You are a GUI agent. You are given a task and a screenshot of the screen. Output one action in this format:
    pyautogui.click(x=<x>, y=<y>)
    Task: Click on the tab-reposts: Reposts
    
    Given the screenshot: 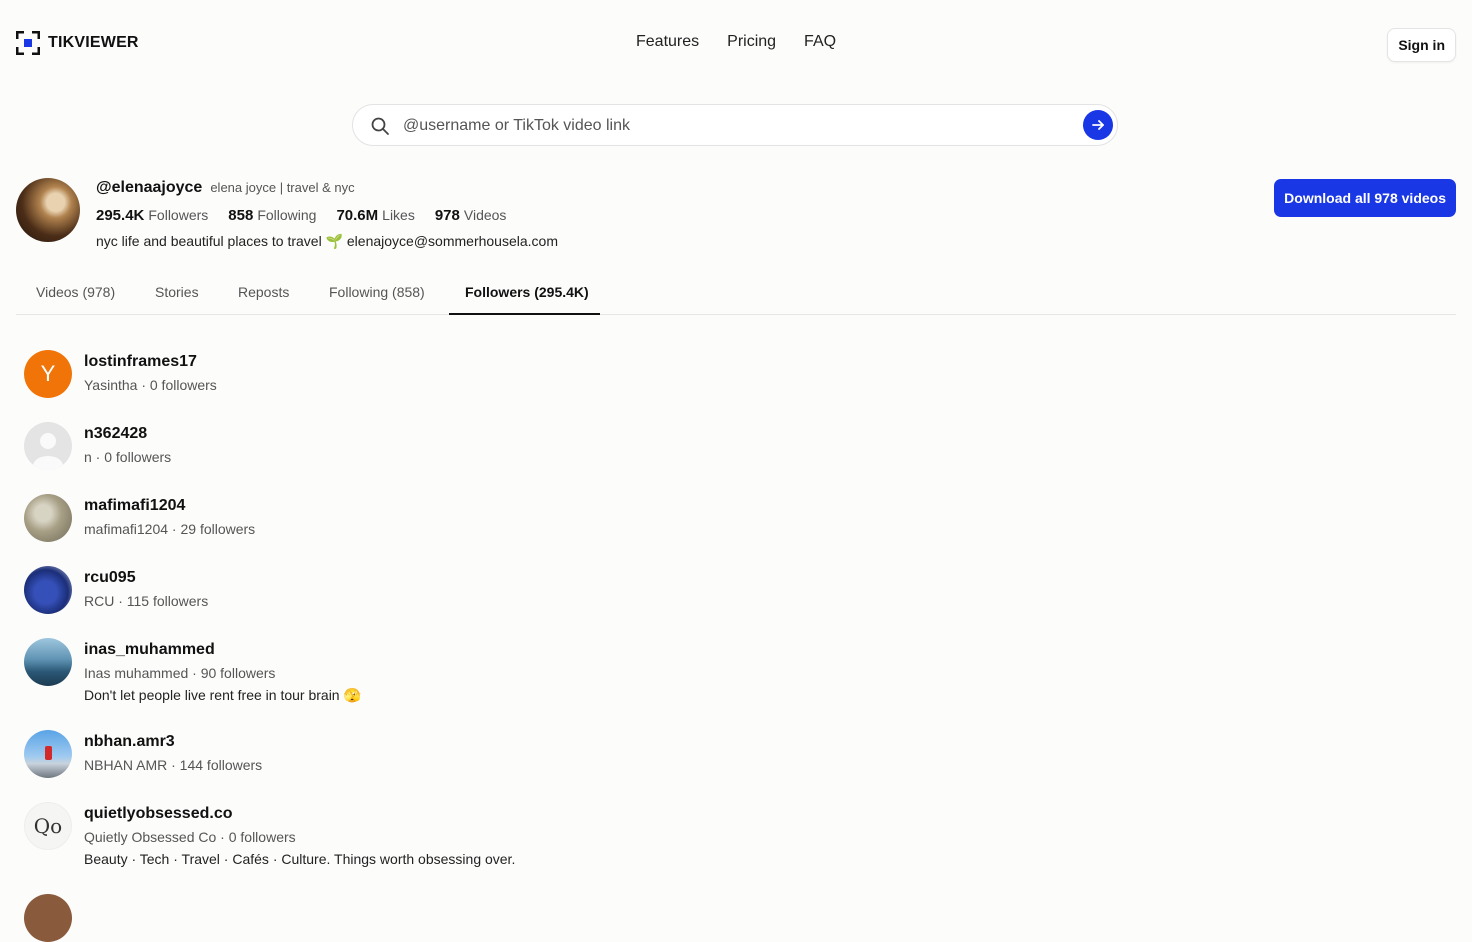 What is the action you would take?
    pyautogui.click(x=263, y=292)
    